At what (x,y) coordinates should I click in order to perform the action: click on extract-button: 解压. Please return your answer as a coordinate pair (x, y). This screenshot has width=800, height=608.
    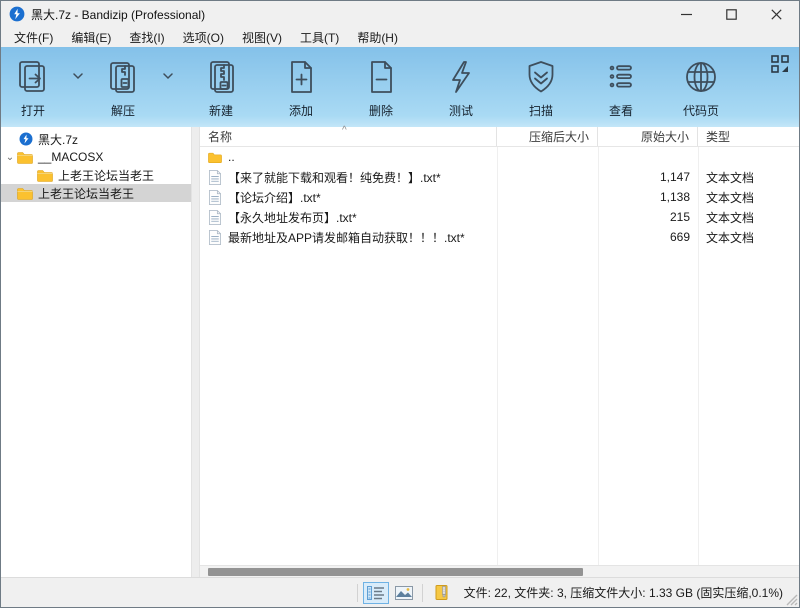
    Looking at the image, I should click on (123, 86).